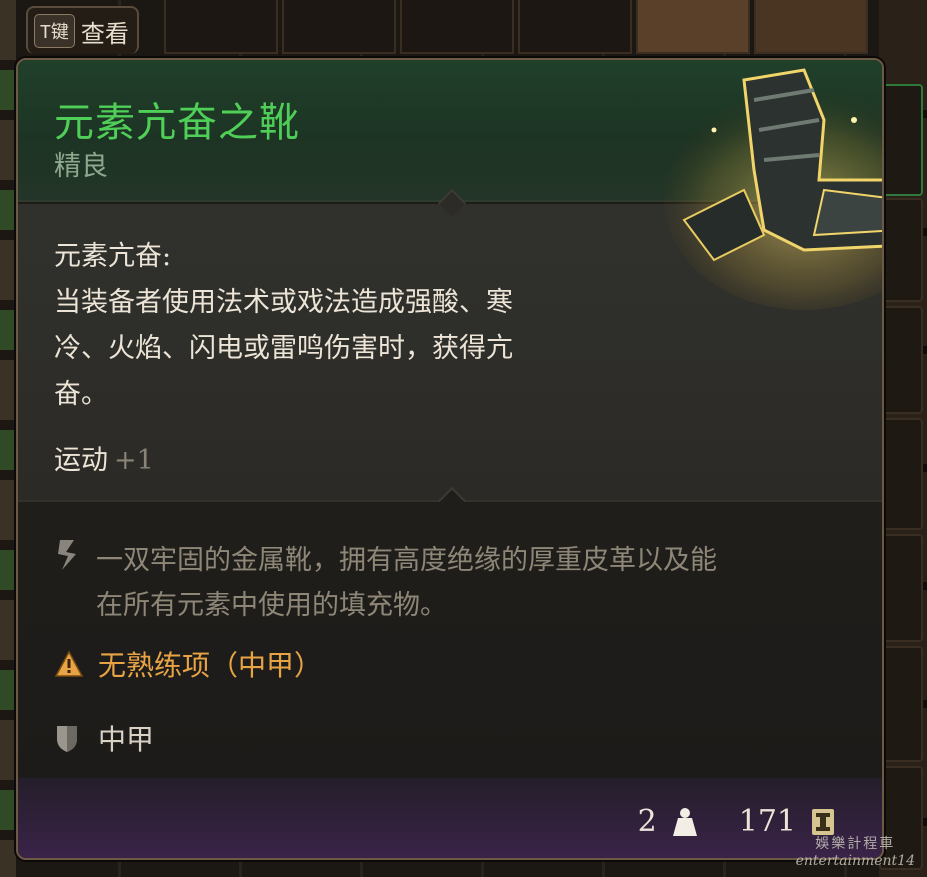  I want to click on proficiency-warning-row: 无熟练项（中甲）, so click(188, 664).